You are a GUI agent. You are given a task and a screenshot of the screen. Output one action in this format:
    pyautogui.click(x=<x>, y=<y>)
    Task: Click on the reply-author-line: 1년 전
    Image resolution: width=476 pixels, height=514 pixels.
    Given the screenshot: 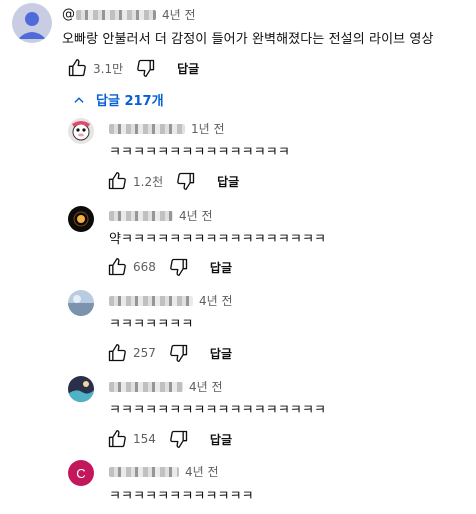 What is the action you would take?
    pyautogui.click(x=167, y=128)
    